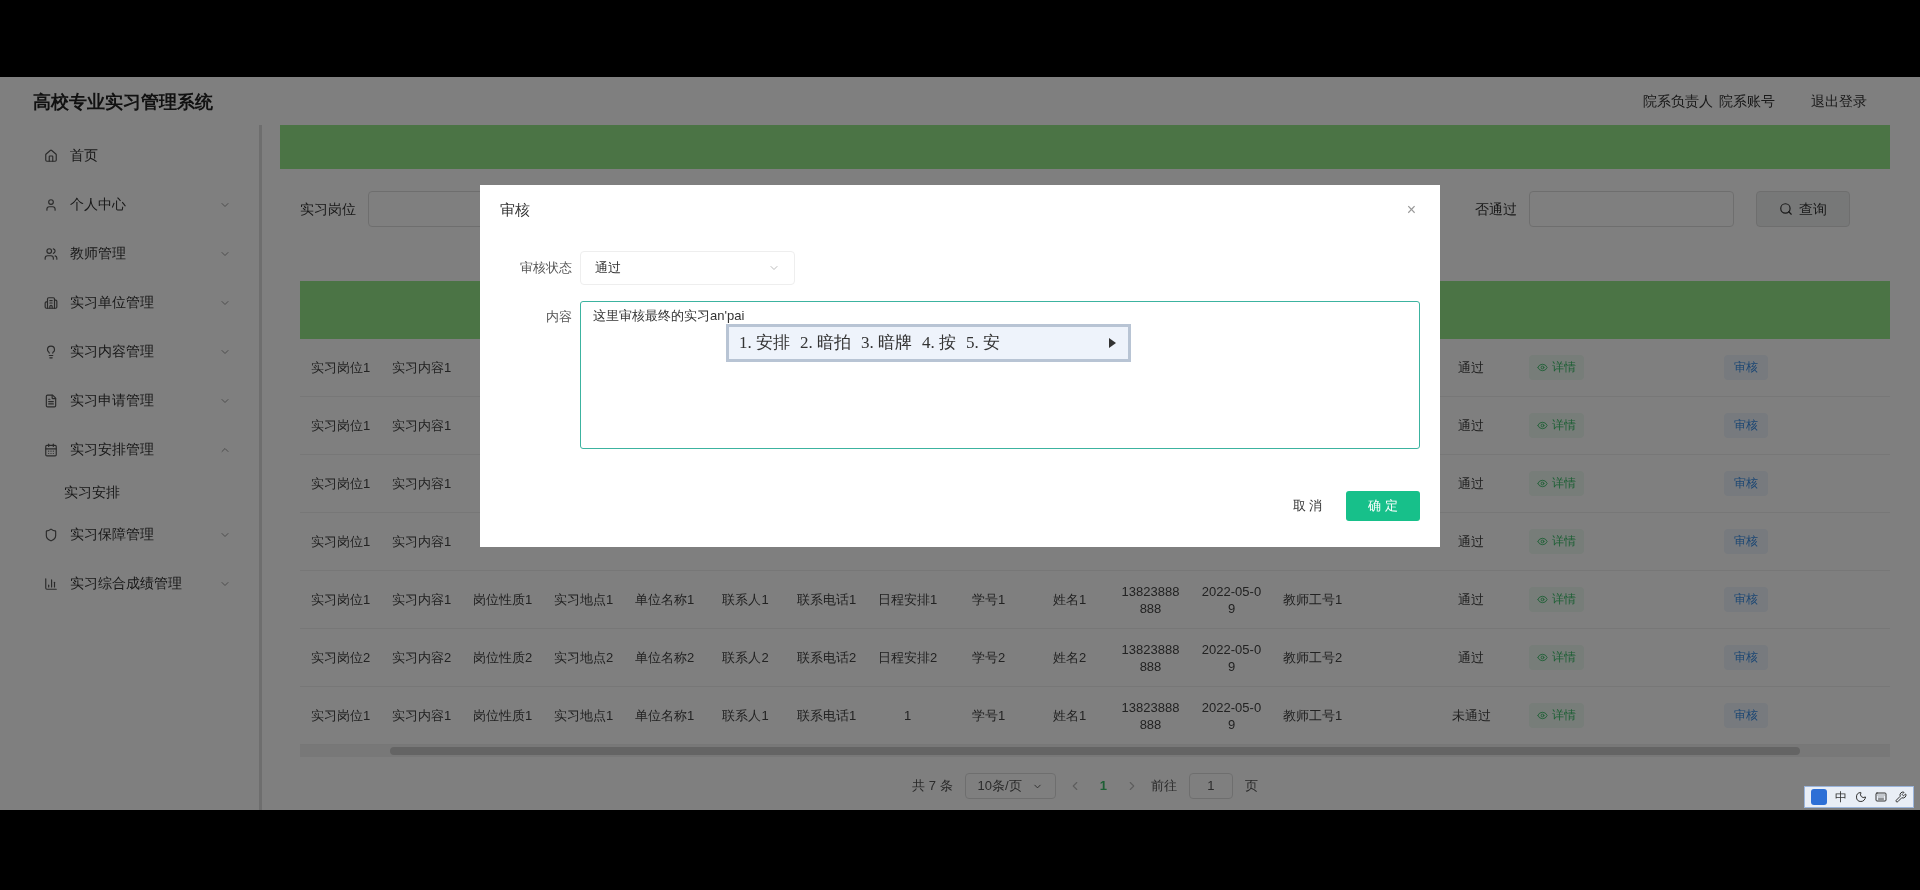 This screenshot has width=1920, height=890. I want to click on field-label: 实习岗位, so click(328, 209).